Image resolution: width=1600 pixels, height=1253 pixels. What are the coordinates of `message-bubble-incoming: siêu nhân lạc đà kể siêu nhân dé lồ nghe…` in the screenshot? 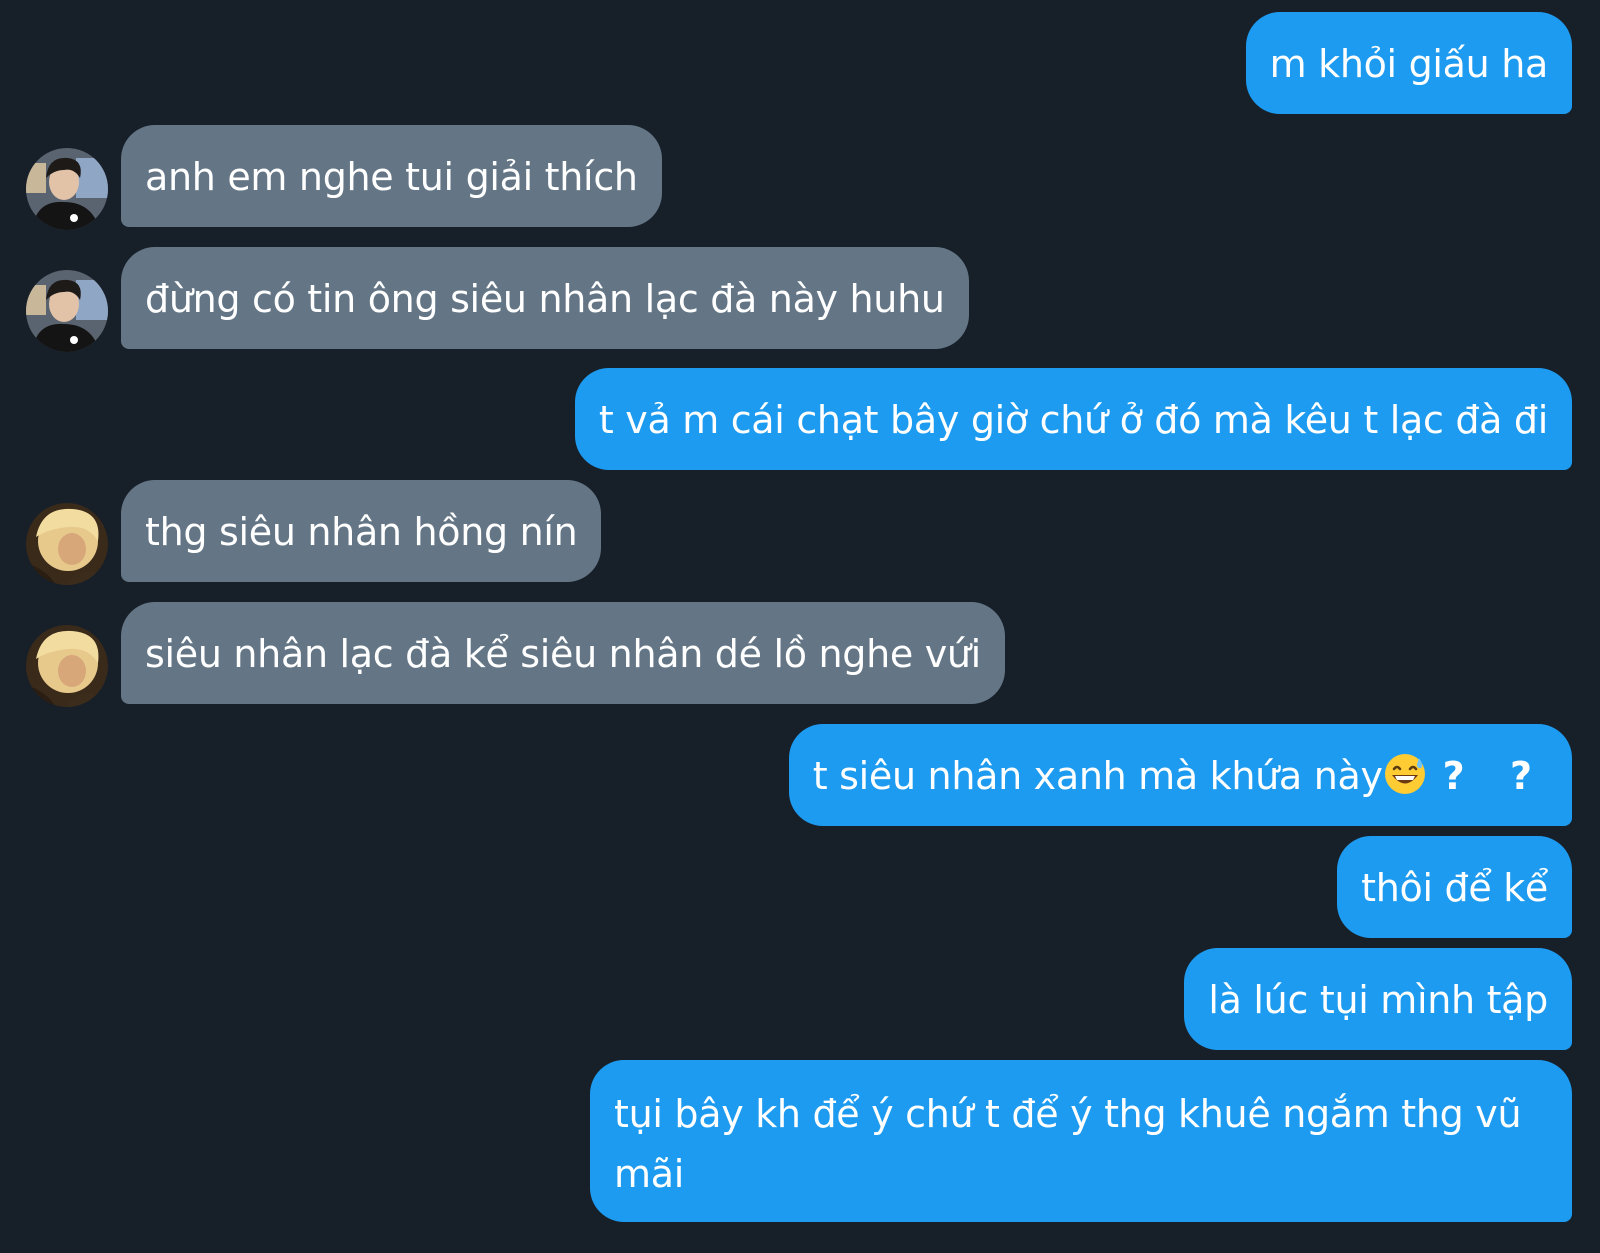 It's located at (563, 653).